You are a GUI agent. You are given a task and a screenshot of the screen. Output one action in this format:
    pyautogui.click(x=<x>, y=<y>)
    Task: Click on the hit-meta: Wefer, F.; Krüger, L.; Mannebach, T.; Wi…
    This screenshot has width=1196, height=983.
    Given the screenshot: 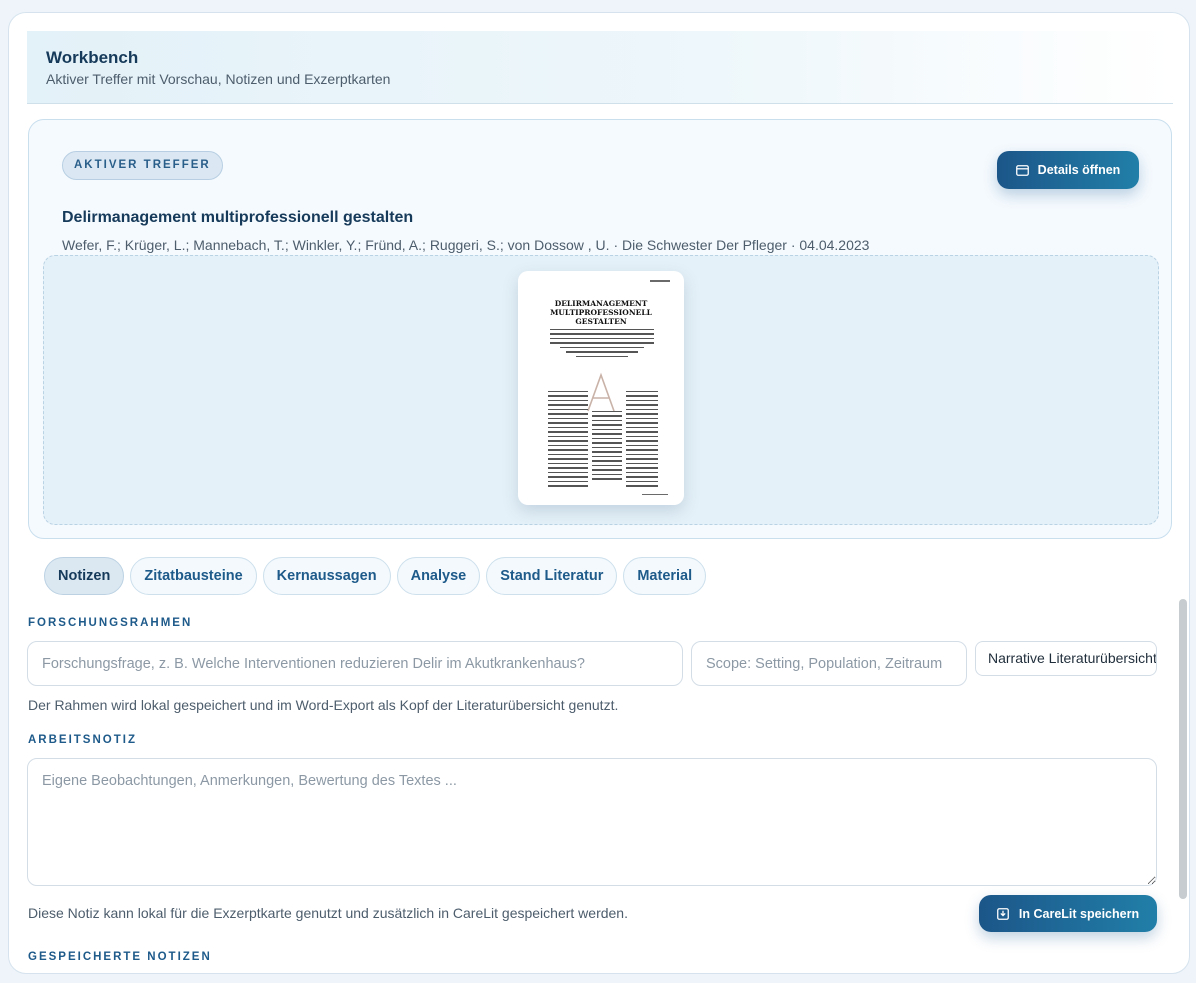 What is the action you would take?
    pyautogui.click(x=466, y=245)
    